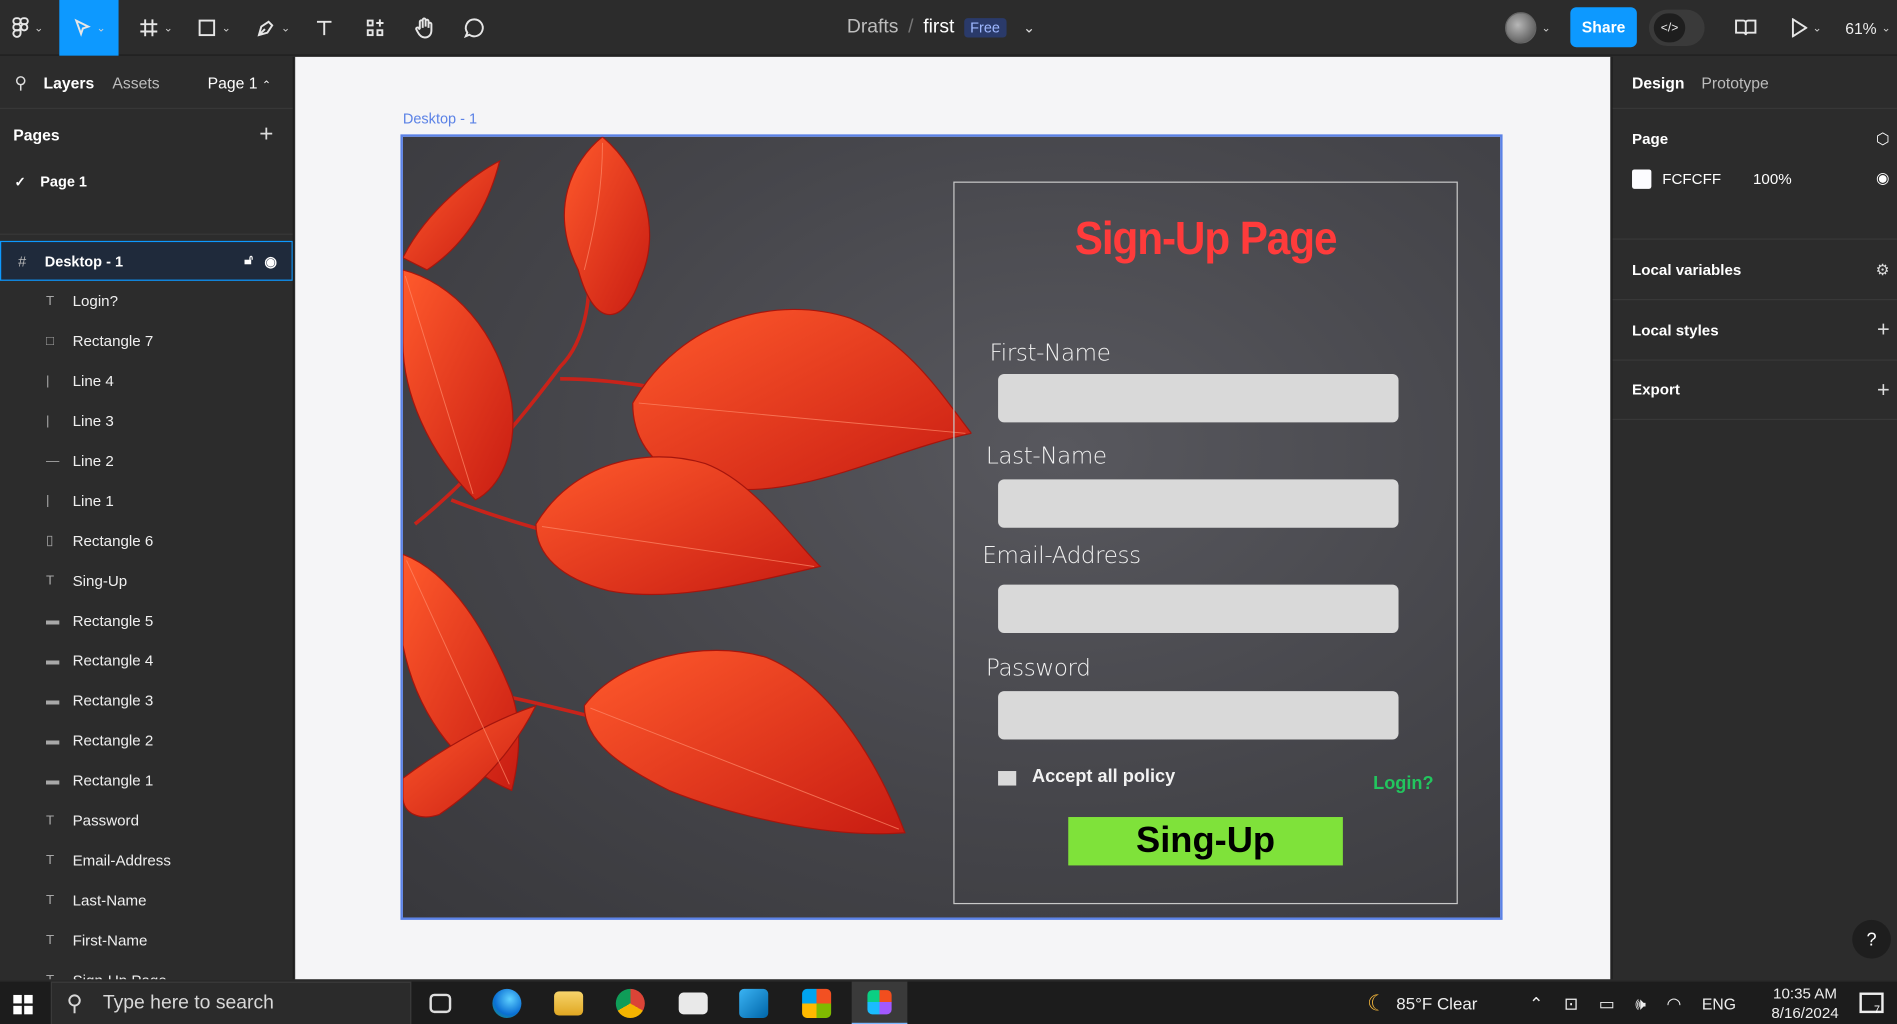 The image size is (1897, 1024). What do you see at coordinates (1403, 783) in the screenshot?
I see `login-link: Login?` at bounding box center [1403, 783].